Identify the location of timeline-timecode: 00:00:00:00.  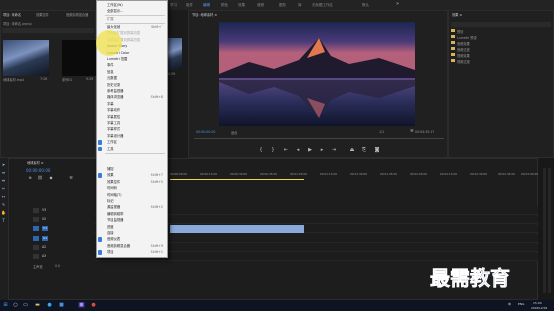
(38, 170).